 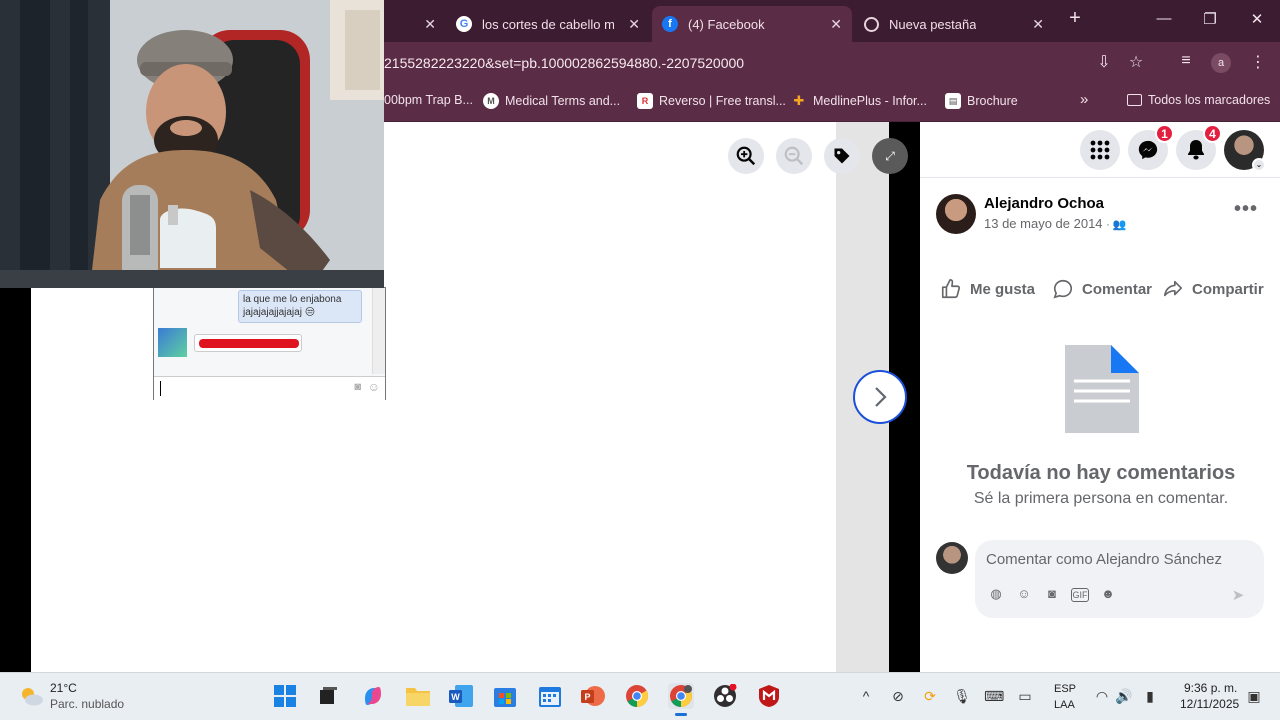 I want to click on new-tab-button: +, so click(x=1075, y=18).